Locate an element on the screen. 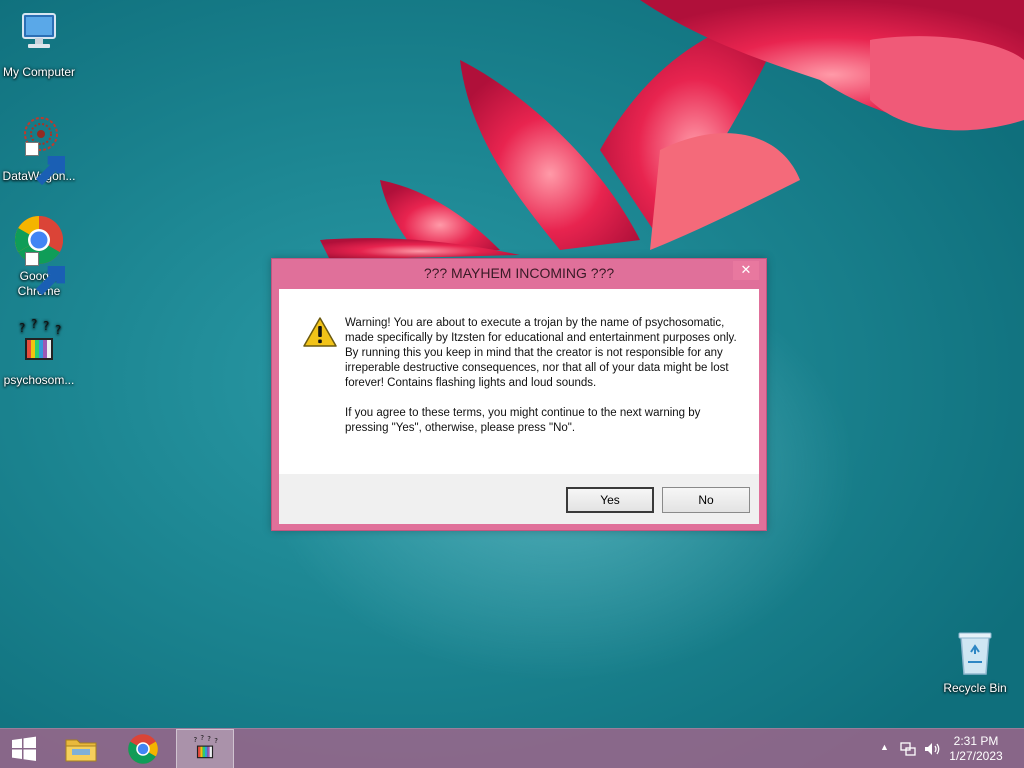 The height and width of the screenshot is (768, 1024). taskbar-file-explorer is located at coordinates (81, 748).